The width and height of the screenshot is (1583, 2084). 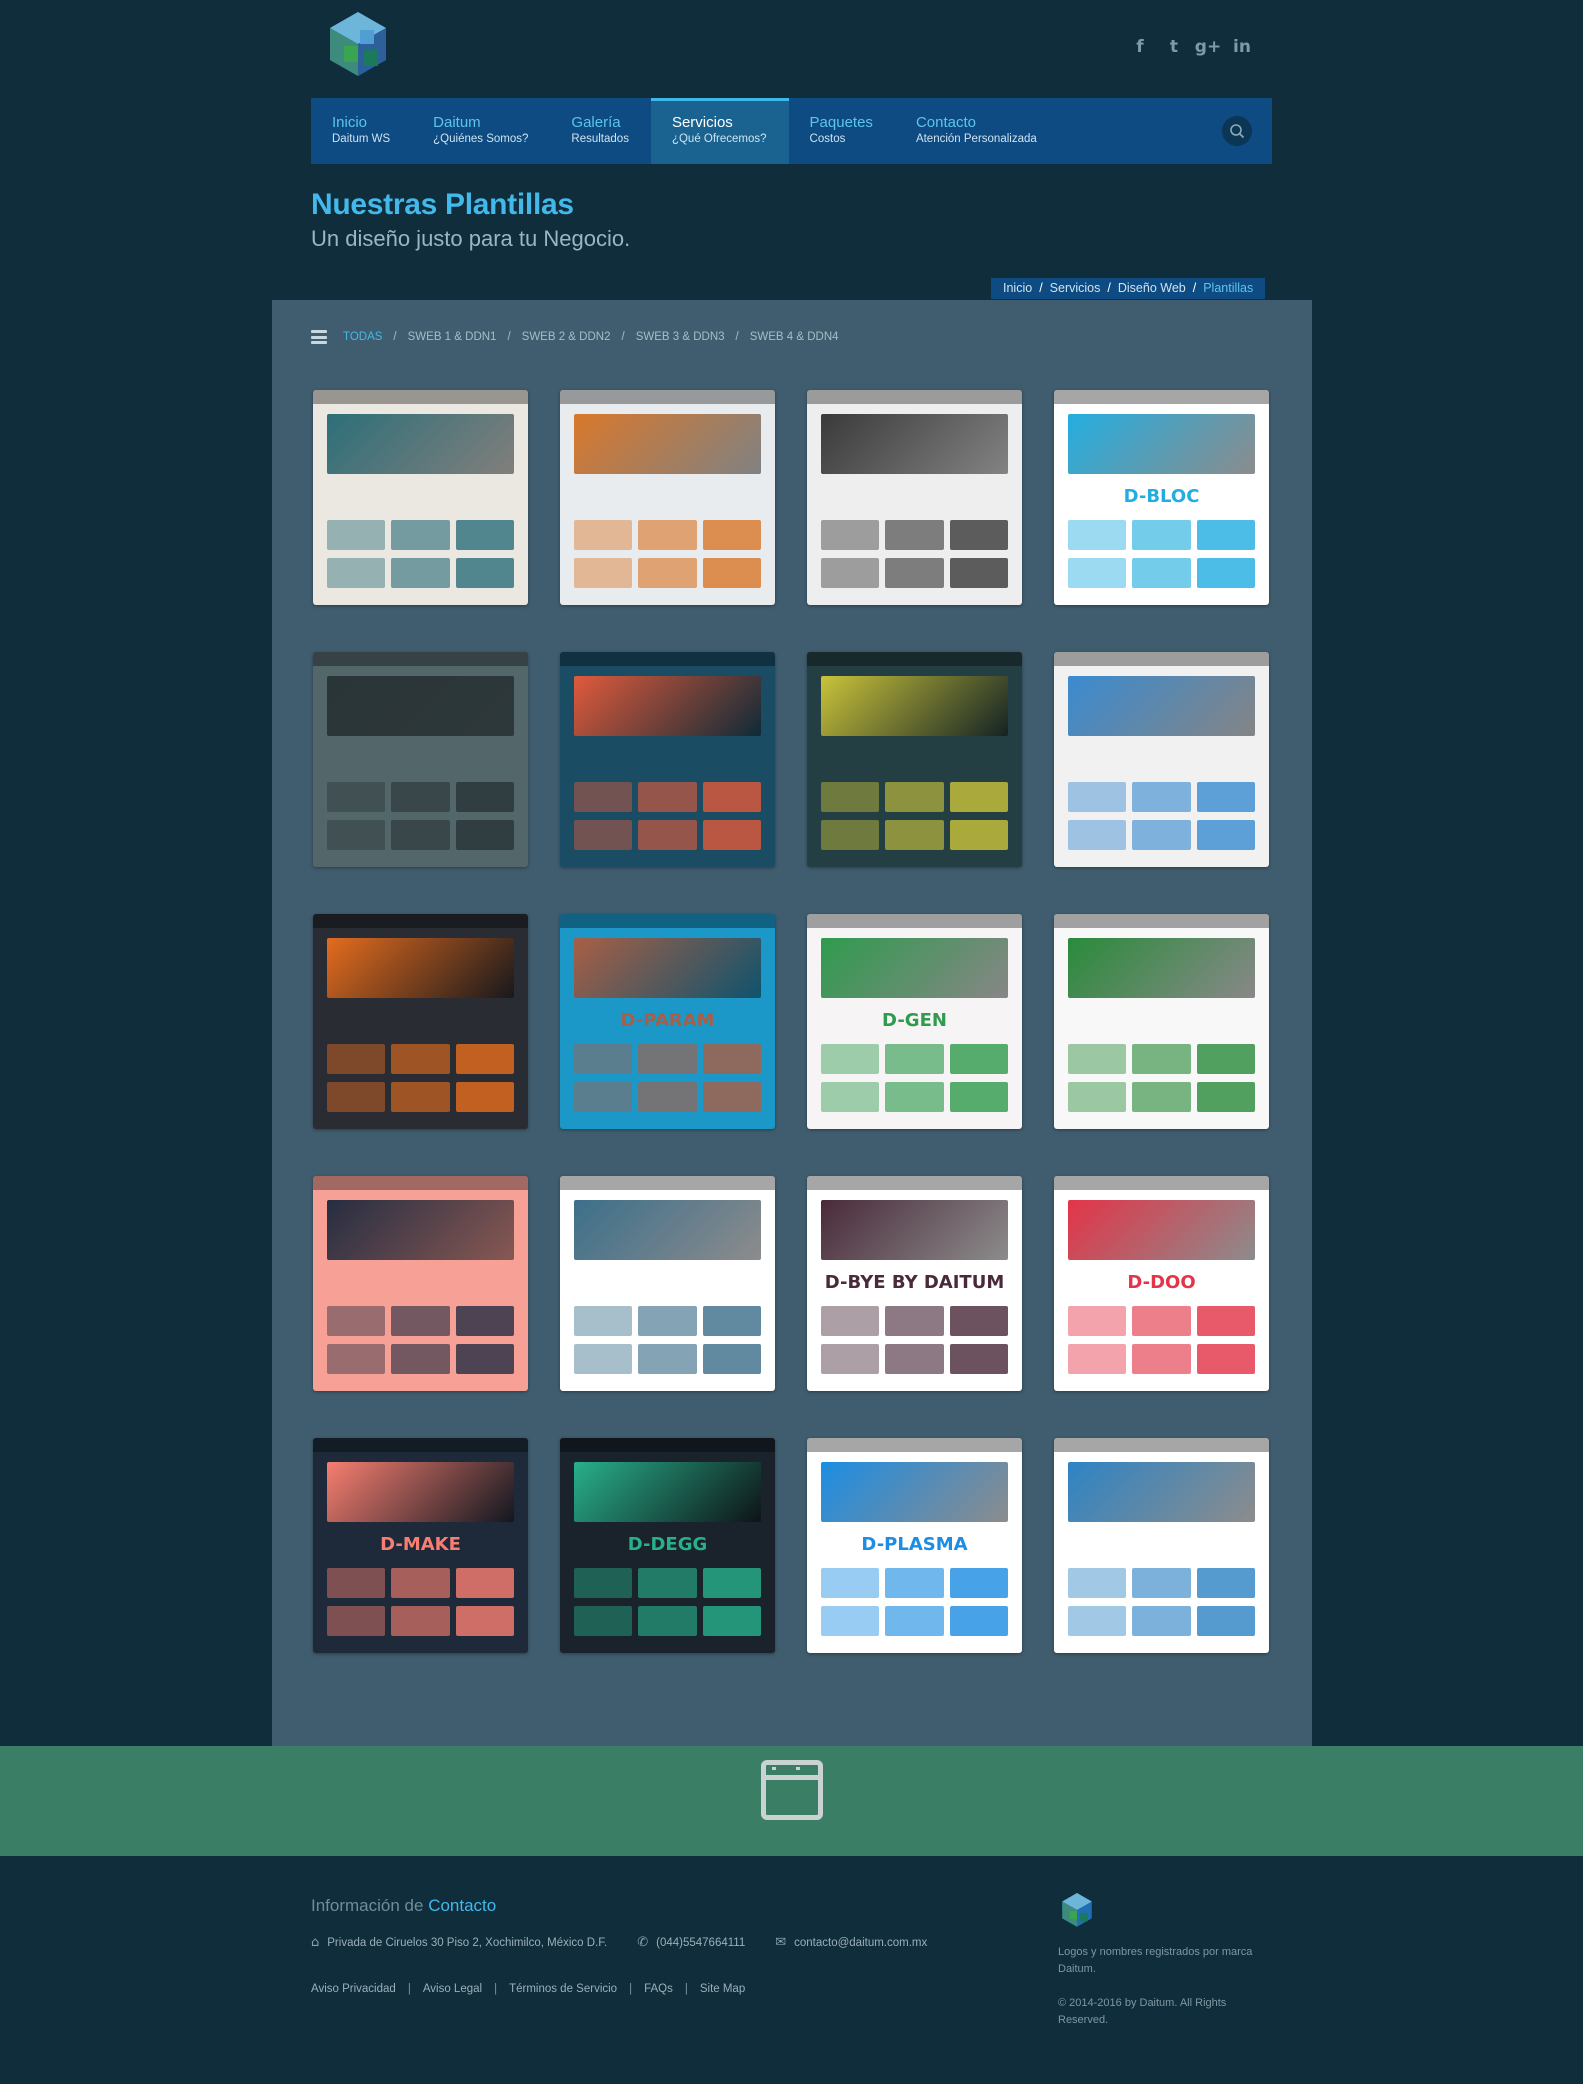 What do you see at coordinates (1075, 288) in the screenshot?
I see `breadcrumb-item-servicios: Servicios` at bounding box center [1075, 288].